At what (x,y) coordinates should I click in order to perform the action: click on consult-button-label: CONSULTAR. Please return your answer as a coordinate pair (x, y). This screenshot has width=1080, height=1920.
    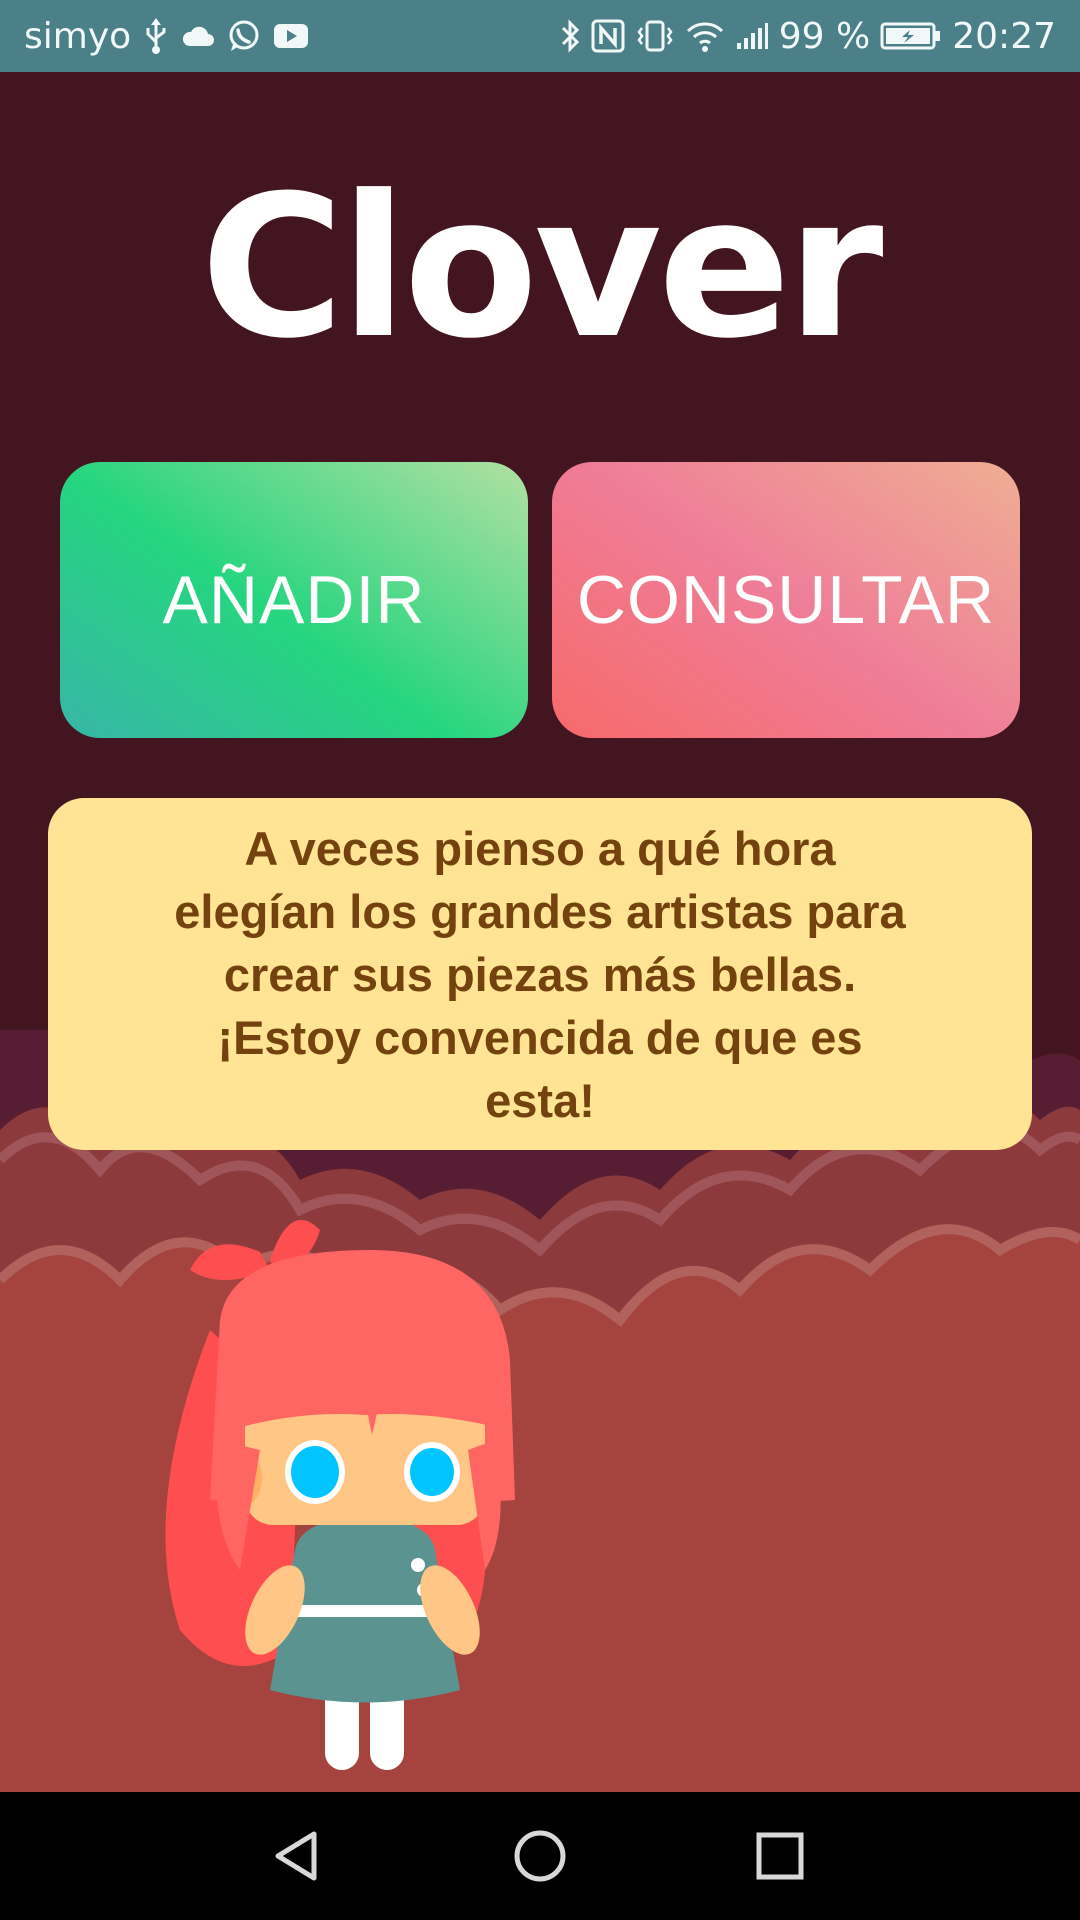
    Looking at the image, I should click on (786, 600).